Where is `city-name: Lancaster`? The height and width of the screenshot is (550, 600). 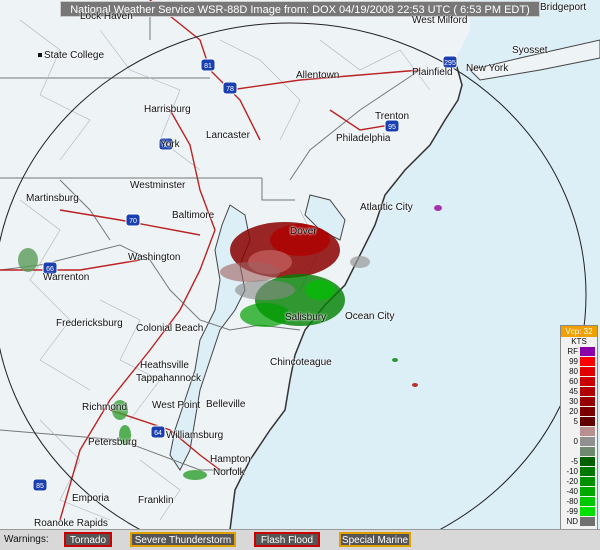 city-name: Lancaster is located at coordinates (228, 135).